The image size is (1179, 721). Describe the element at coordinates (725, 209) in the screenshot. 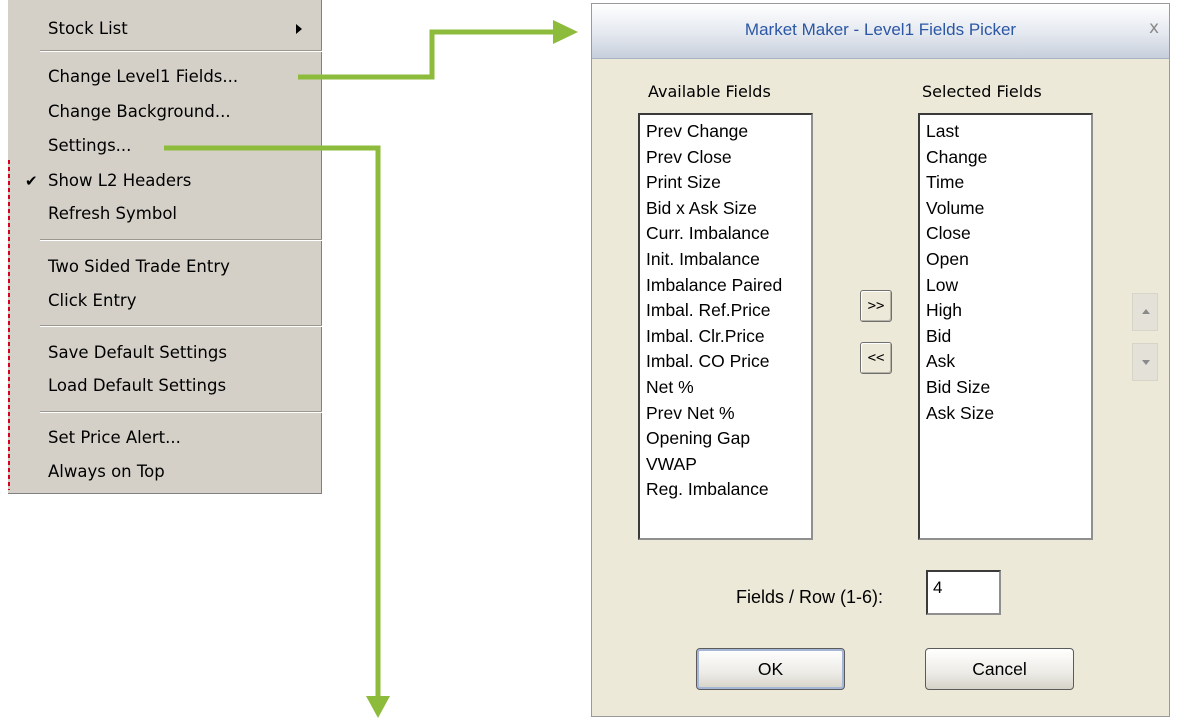

I see `available-list-item: Bid x Ask Size` at that location.